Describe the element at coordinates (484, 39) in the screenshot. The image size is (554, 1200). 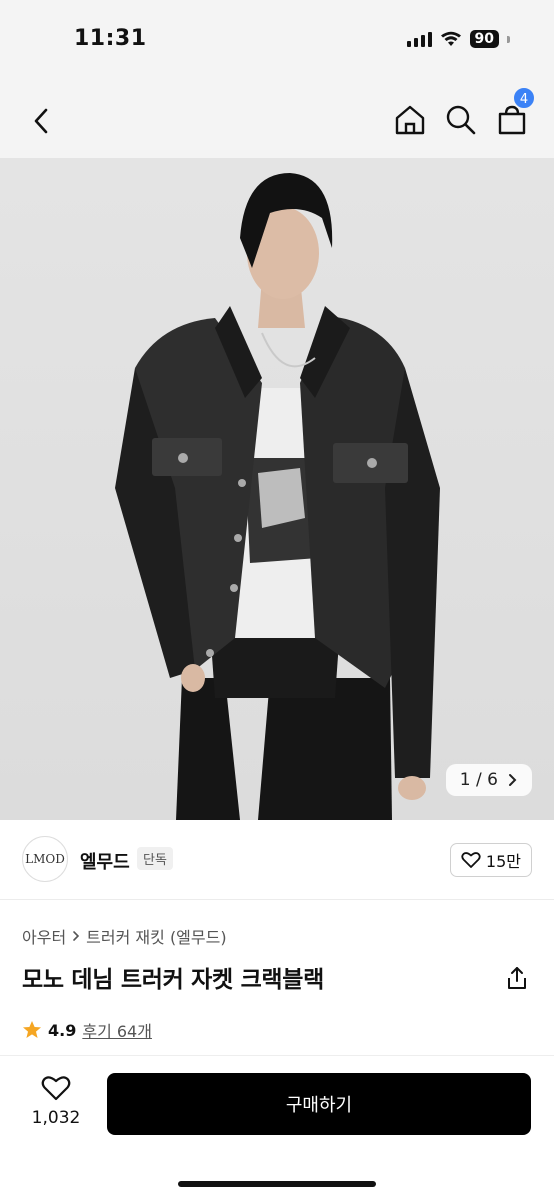
I see `battery-indicator: 90` at that location.